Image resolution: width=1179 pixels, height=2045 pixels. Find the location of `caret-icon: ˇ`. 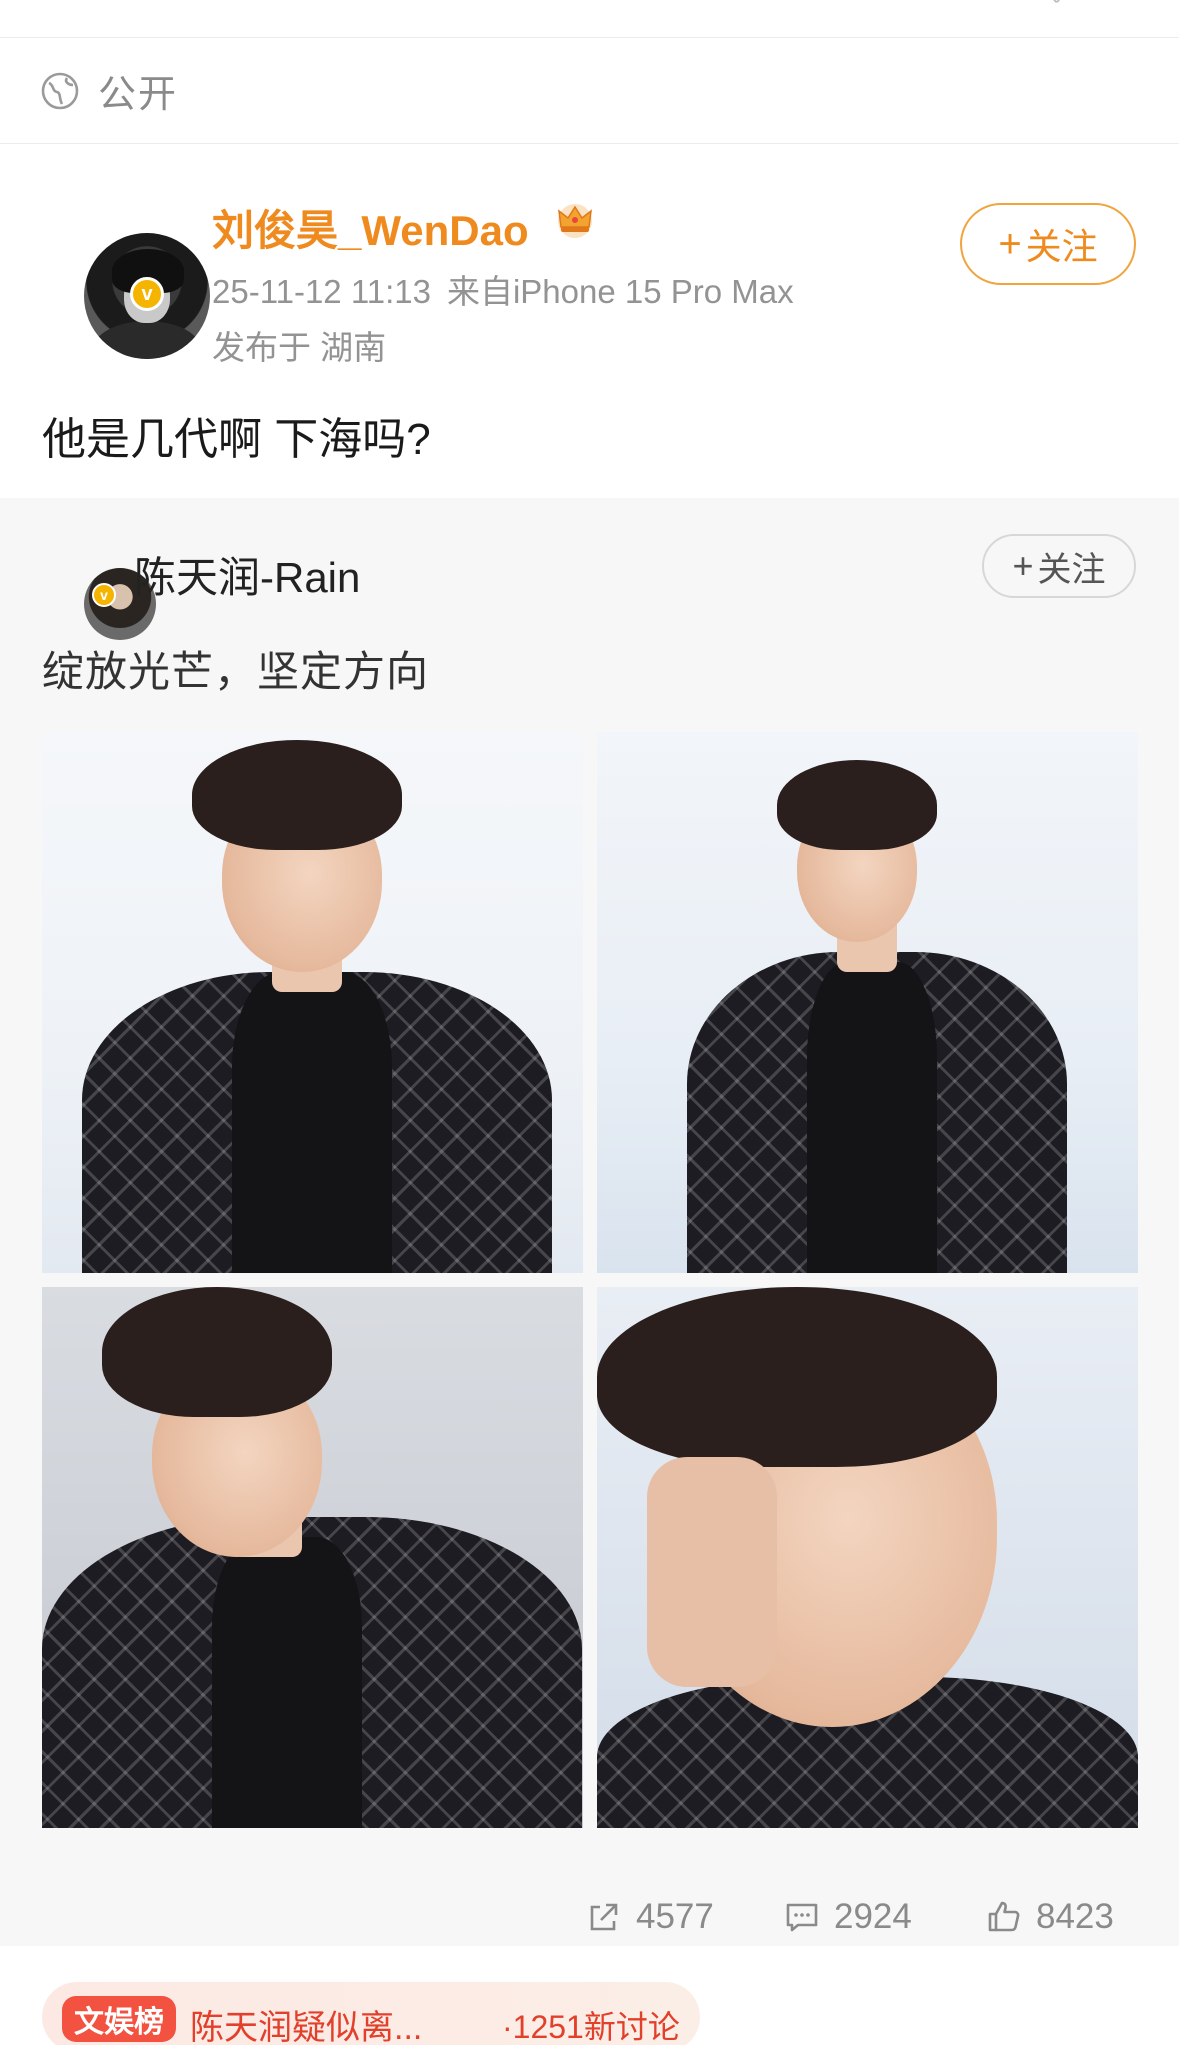

caret-icon: ˇ is located at coordinates (1056, 12).